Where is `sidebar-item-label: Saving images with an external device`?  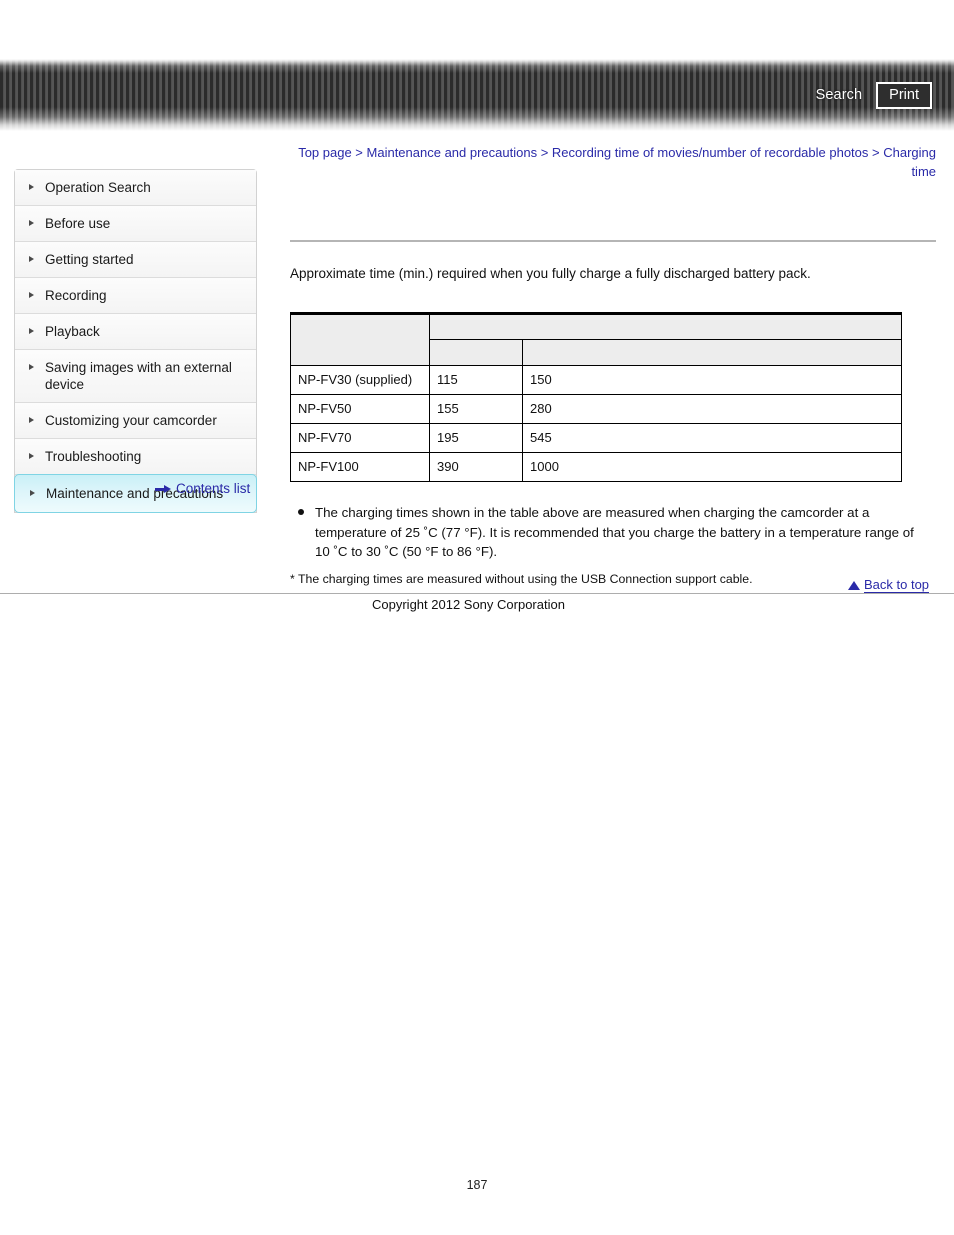 sidebar-item-label: Saving images with an external device is located at coordinates (138, 376).